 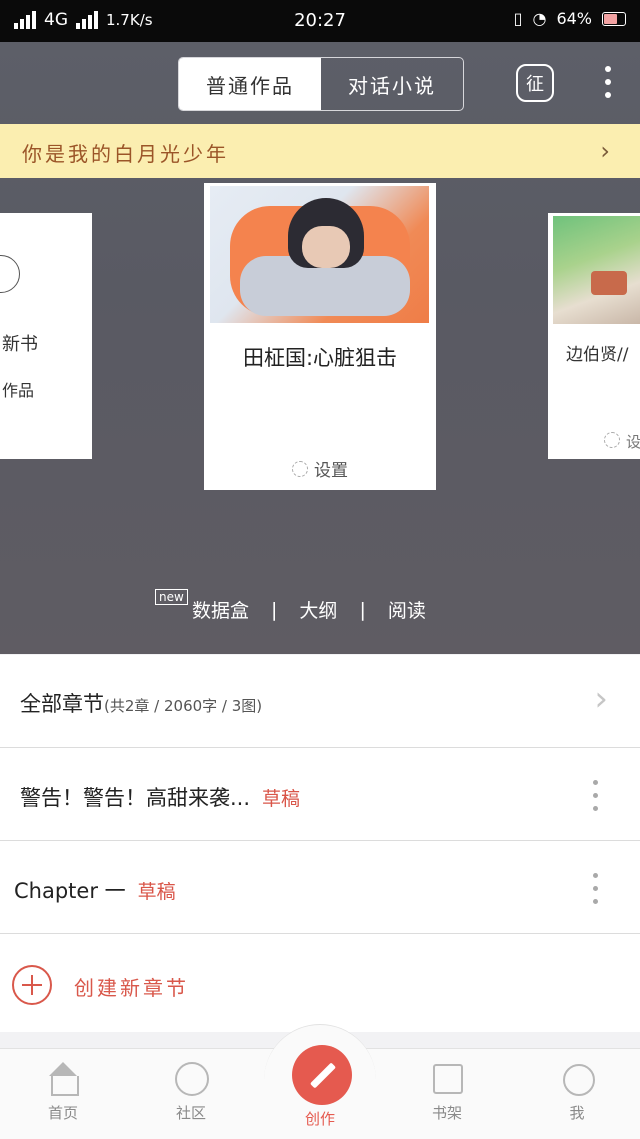 What do you see at coordinates (518, 18) in the screenshot?
I see `vibrate-icon: ▯` at bounding box center [518, 18].